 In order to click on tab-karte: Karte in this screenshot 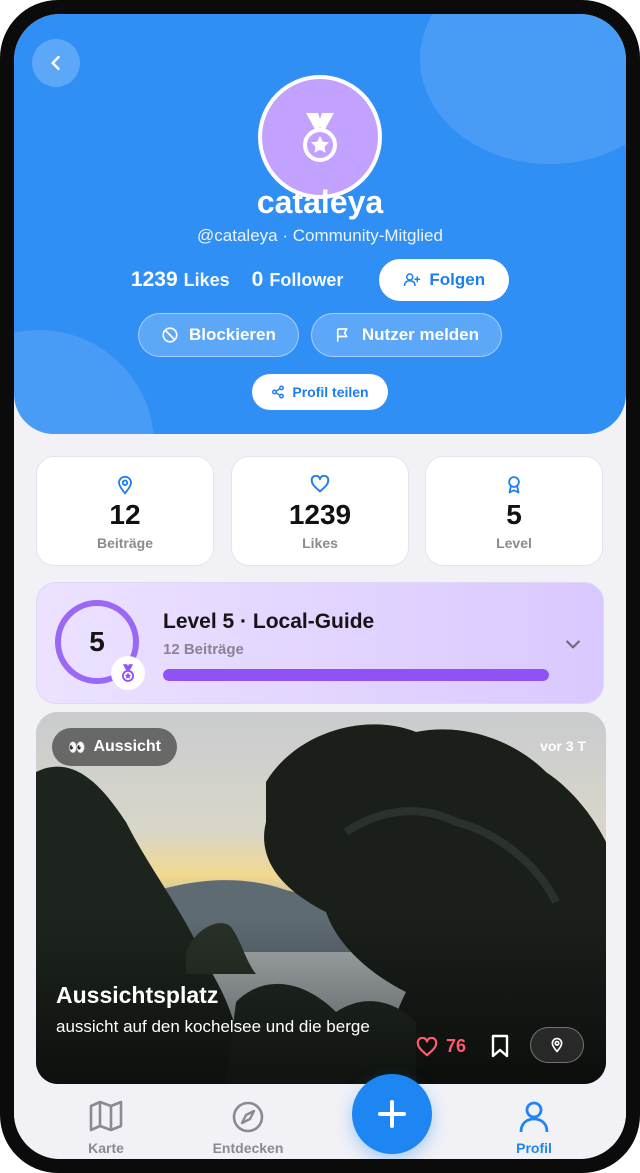, I will do `click(106, 1128)`.